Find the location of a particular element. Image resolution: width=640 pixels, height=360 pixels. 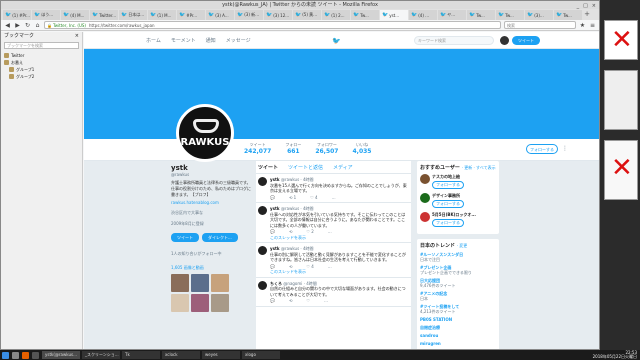

trend-item: sandrou is located at coordinates (458, 335).